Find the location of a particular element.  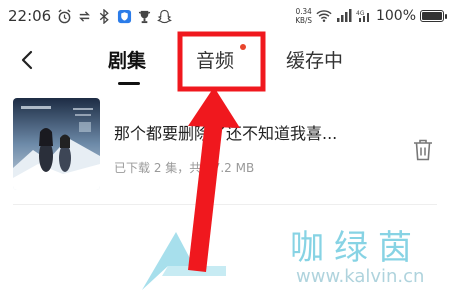

back-button is located at coordinates (28, 60).